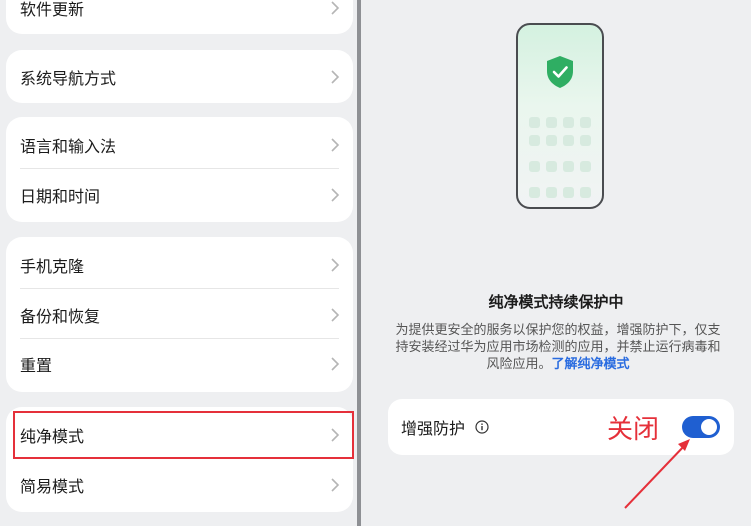  I want to click on menu-item-reset: 重置, so click(179, 363).